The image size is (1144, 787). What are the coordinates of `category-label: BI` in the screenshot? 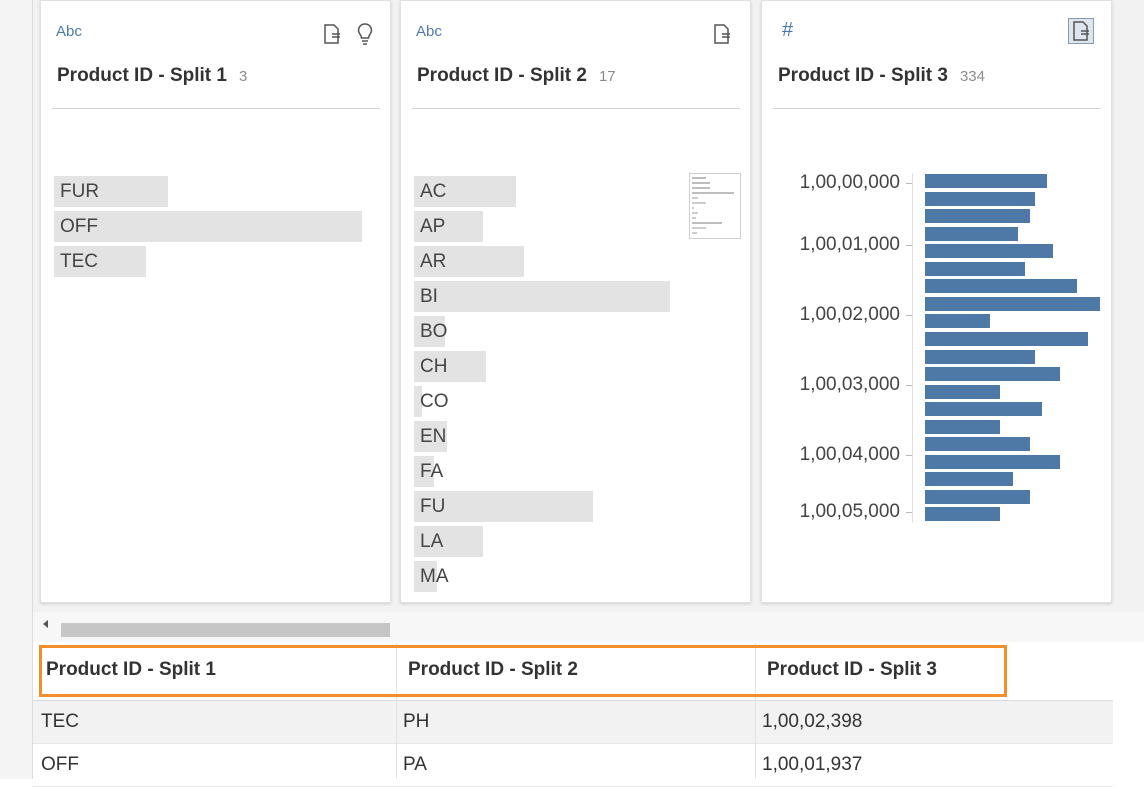 It's located at (429, 296).